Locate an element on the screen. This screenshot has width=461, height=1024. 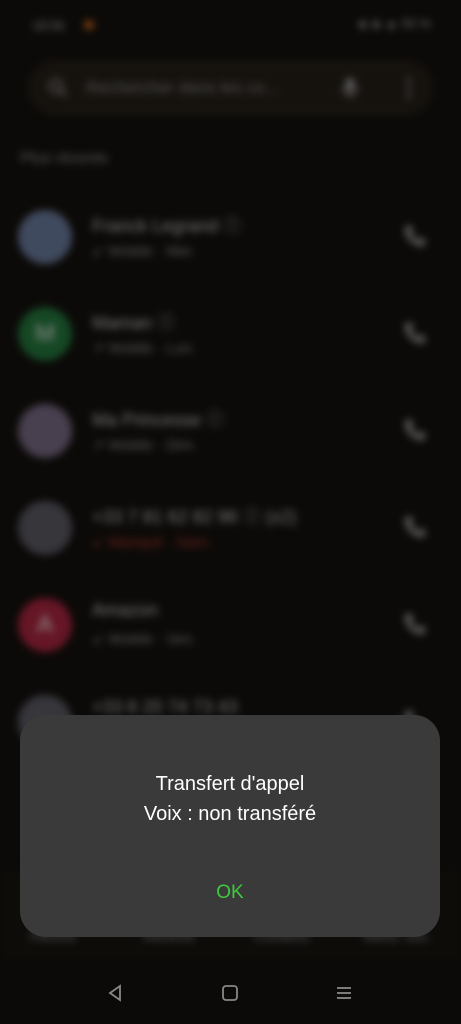
call-log-row: Ma Princesse ⓘ ↗ Mobile · Dim. is located at coordinates (230, 442).